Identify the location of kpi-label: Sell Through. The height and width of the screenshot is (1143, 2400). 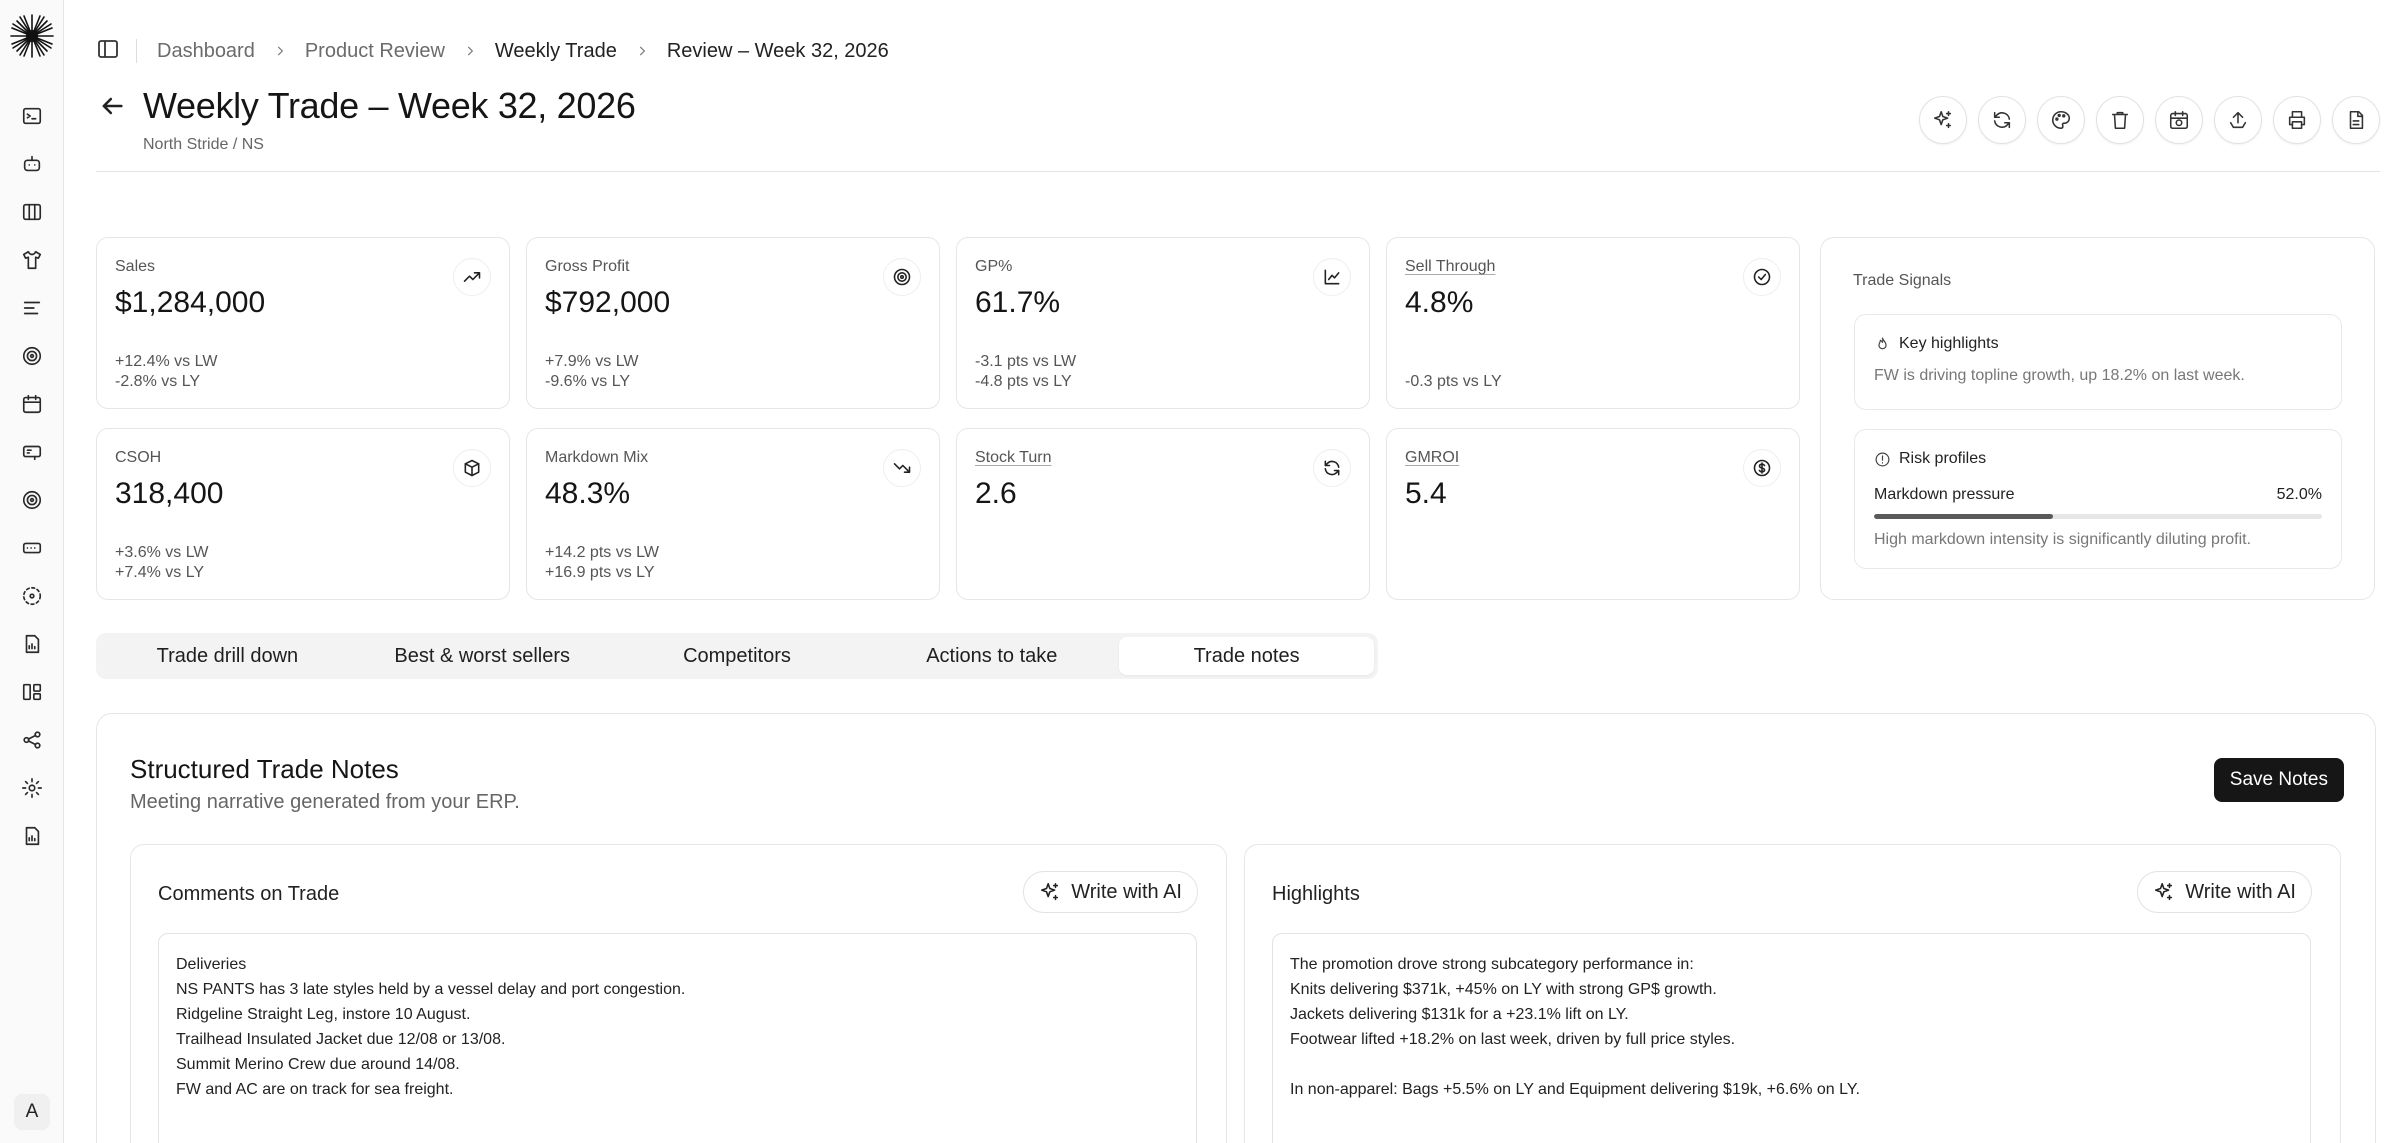
(1593, 267).